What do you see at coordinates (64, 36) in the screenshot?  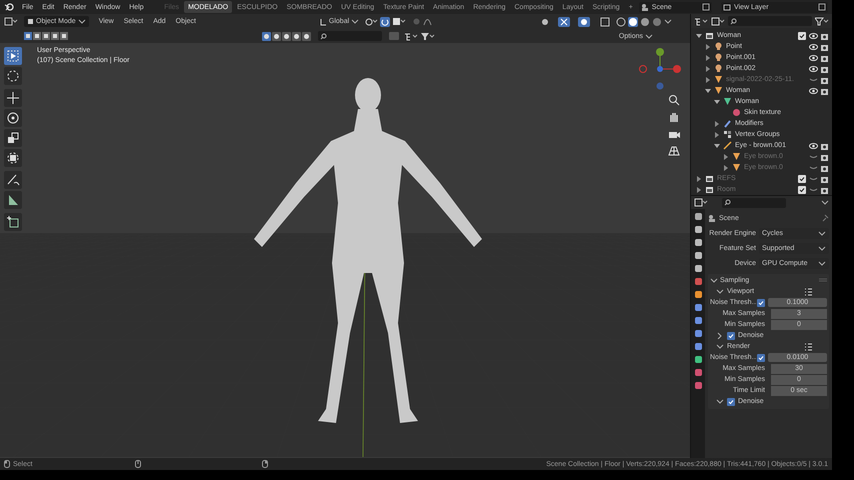 I see `select-intersect-icon` at bounding box center [64, 36].